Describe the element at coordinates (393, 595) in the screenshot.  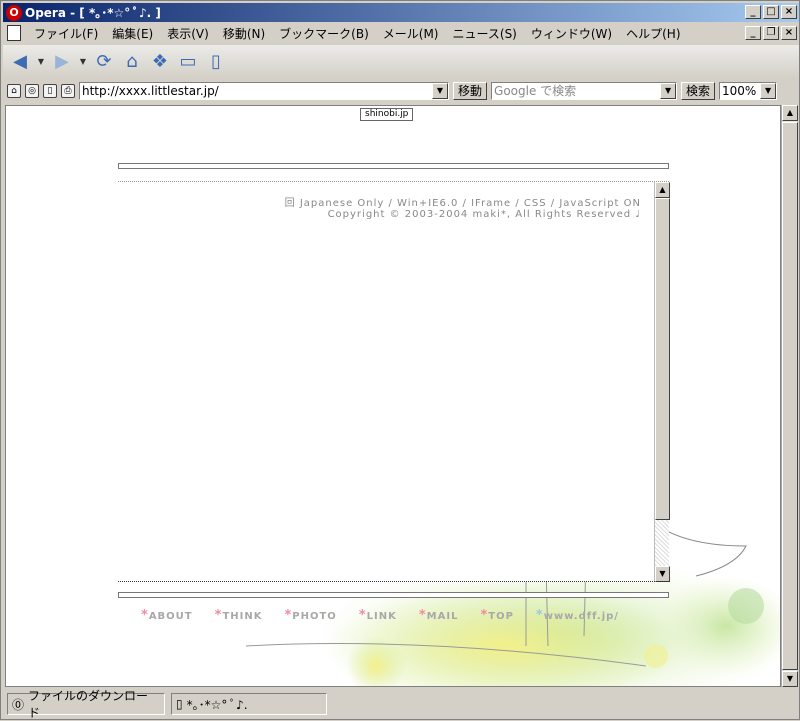
I see `frame-bottom-border` at that location.